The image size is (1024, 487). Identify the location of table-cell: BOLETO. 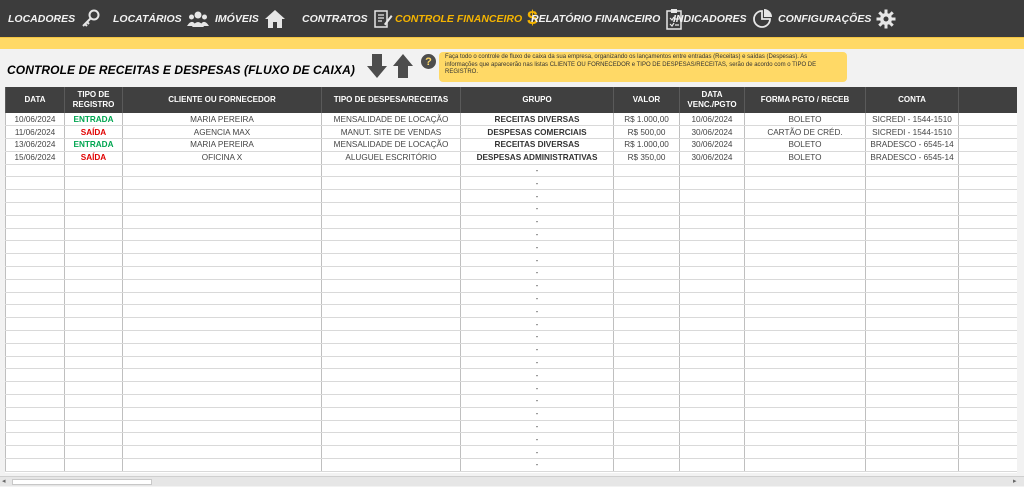
(805, 145).